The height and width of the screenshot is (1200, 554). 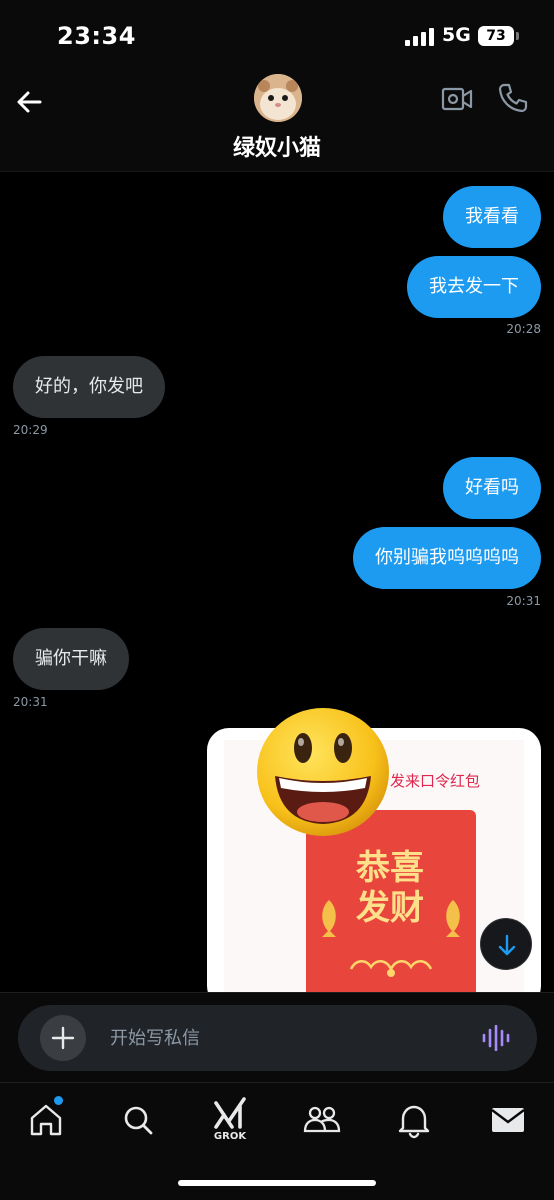 I want to click on back-arrow-icon, so click(x=29, y=102).